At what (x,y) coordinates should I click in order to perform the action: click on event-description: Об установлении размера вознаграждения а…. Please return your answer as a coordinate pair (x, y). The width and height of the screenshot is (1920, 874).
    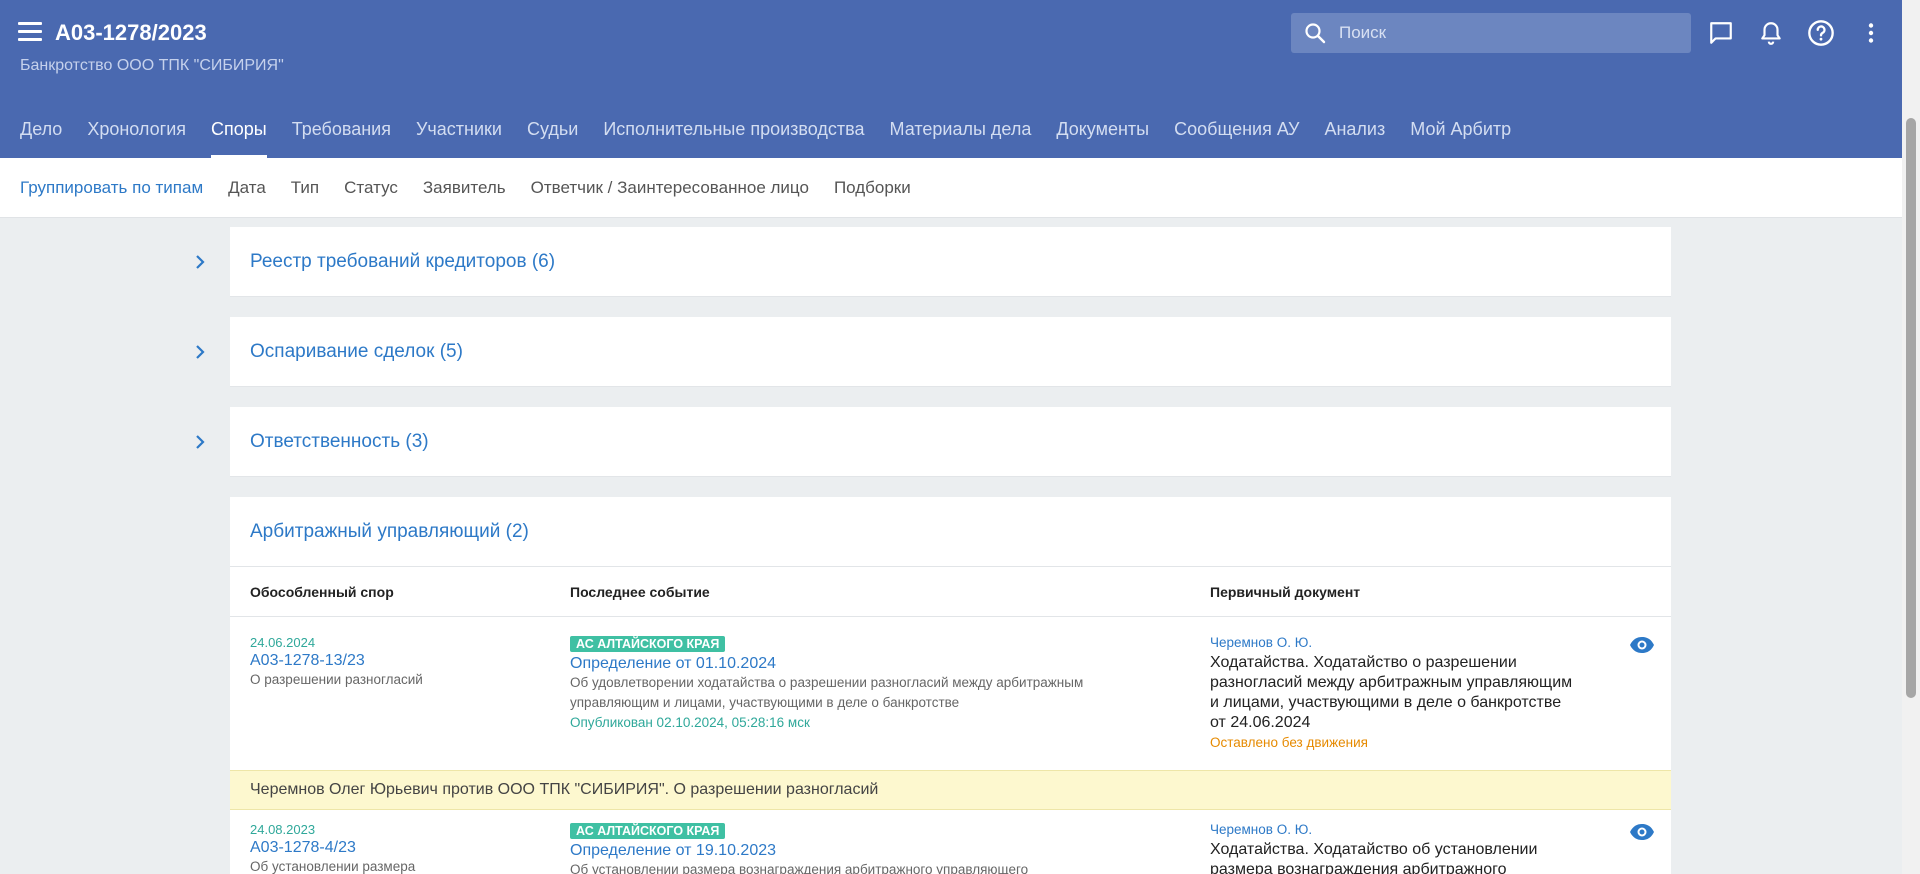
    Looking at the image, I should click on (799, 868).